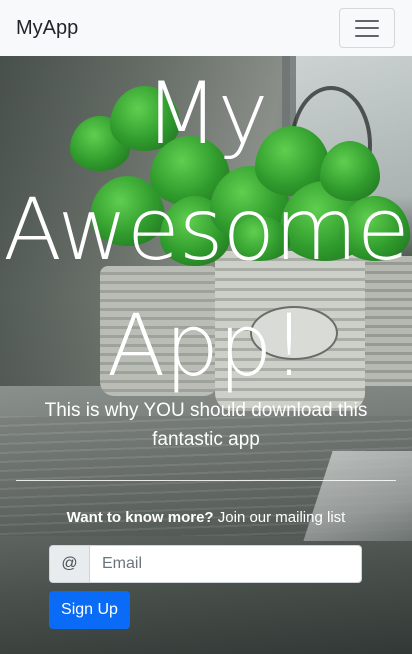  I want to click on sign-up-button: Sign Up, so click(89, 610).